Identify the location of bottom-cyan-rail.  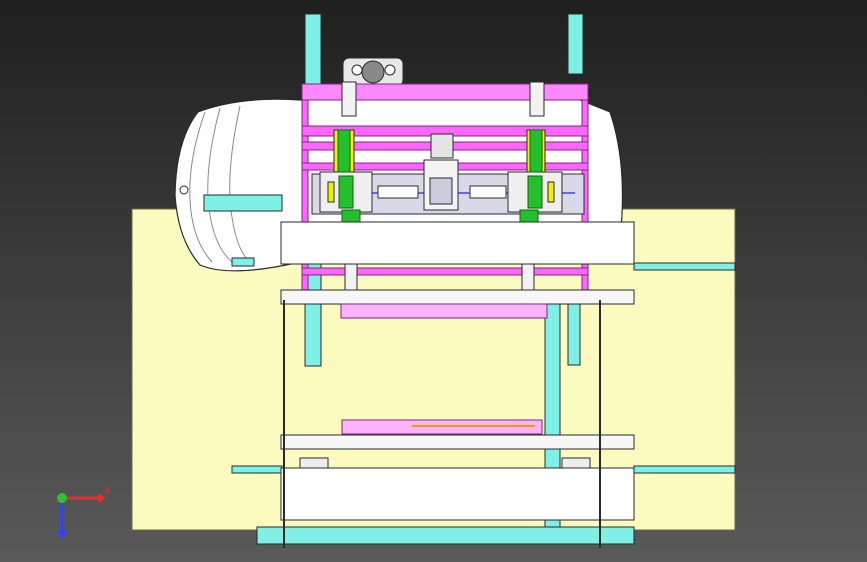
(445, 535).